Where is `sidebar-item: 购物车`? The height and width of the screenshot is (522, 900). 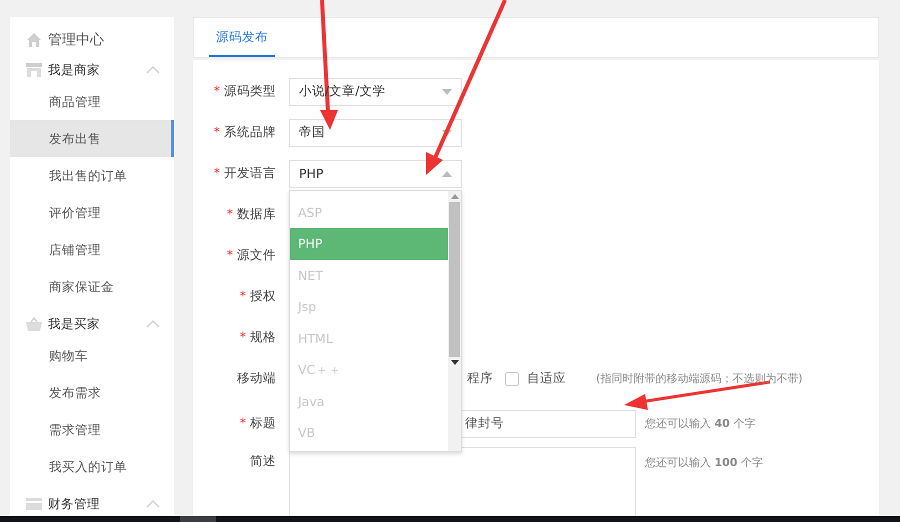
sidebar-item: 购物车 is located at coordinates (92, 355).